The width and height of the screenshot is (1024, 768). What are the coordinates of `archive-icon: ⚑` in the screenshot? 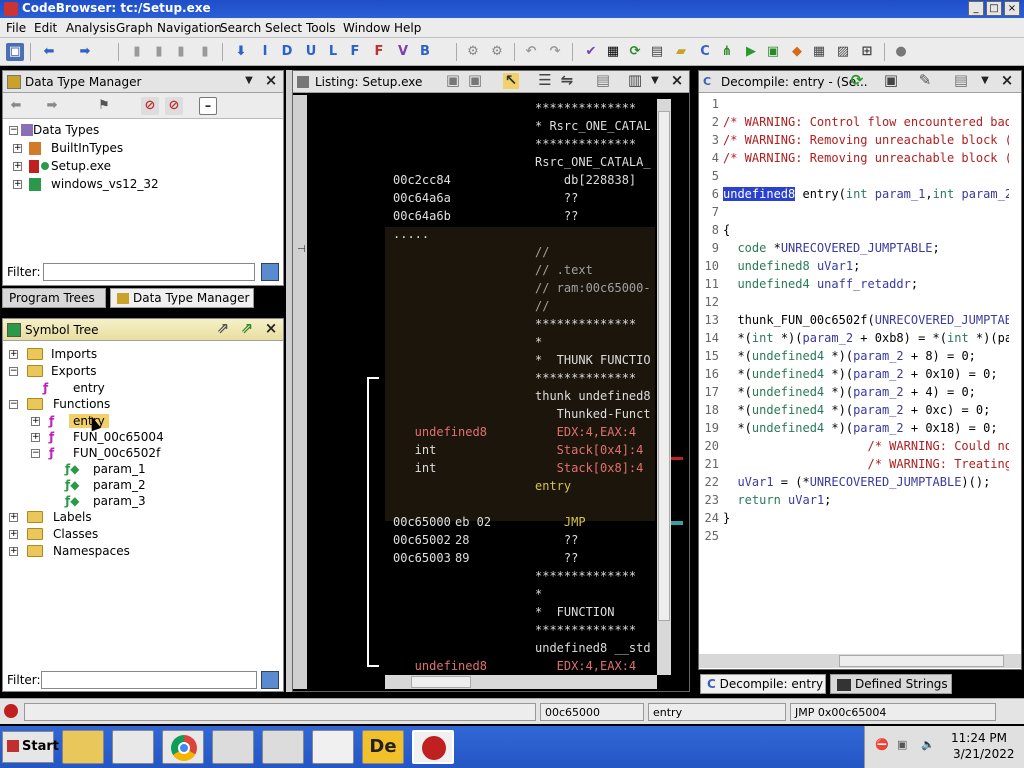 It's located at (104, 106).